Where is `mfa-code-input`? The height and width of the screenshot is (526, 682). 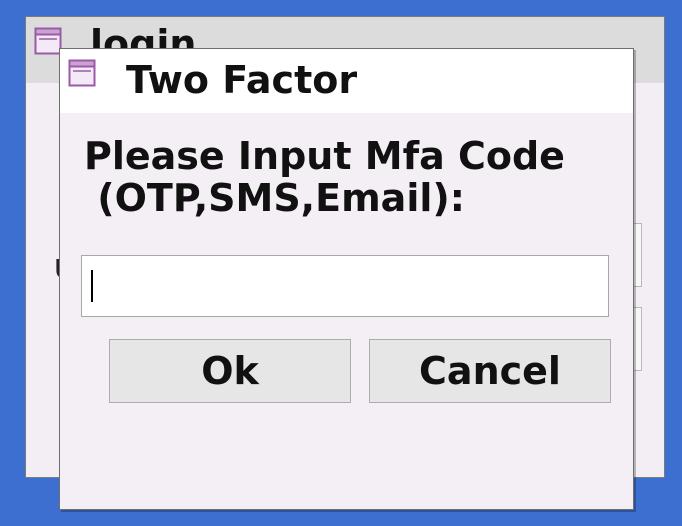 mfa-code-input is located at coordinates (345, 286).